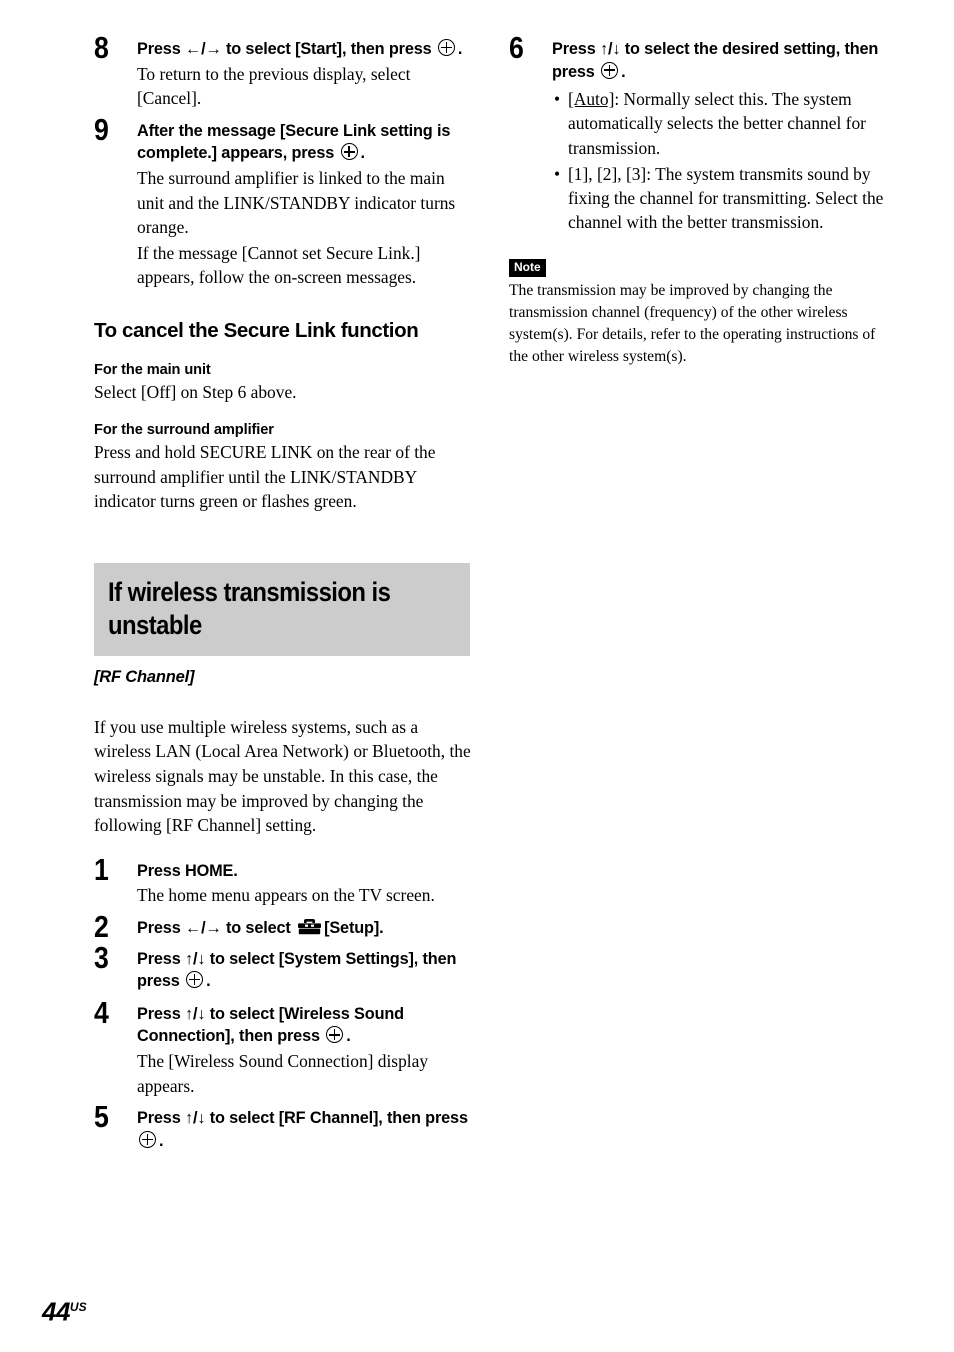 The image size is (954, 1352). What do you see at coordinates (101, 926) in the screenshot?
I see `step-2-number: 2` at bounding box center [101, 926].